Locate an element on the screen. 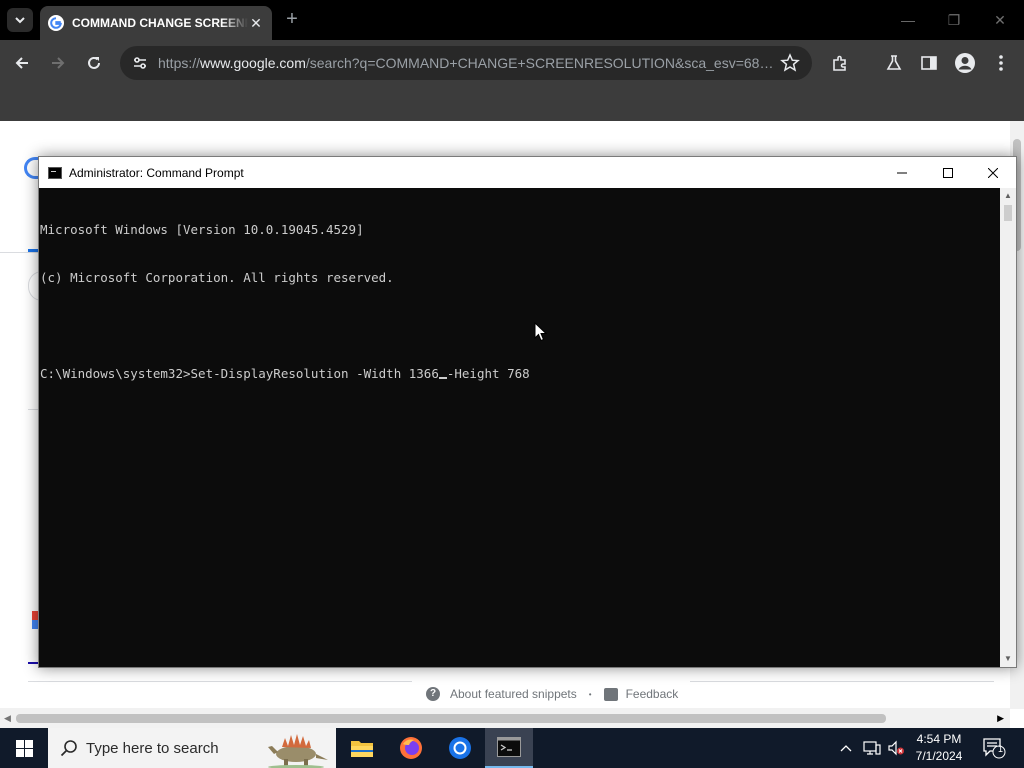 The image size is (1024, 768). firefox-icon is located at coordinates (411, 748).